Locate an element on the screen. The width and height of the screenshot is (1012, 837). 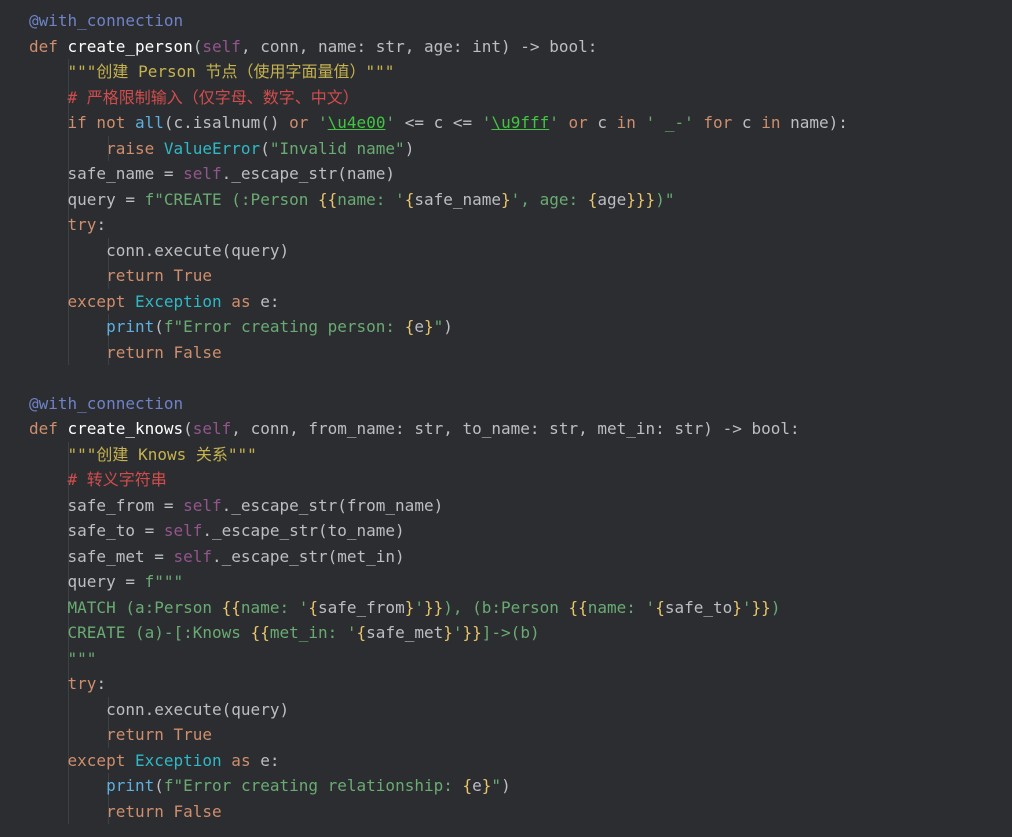
code-line: # 严格限制输入（仅字母、数字、中文） is located at coordinates (194, 98).